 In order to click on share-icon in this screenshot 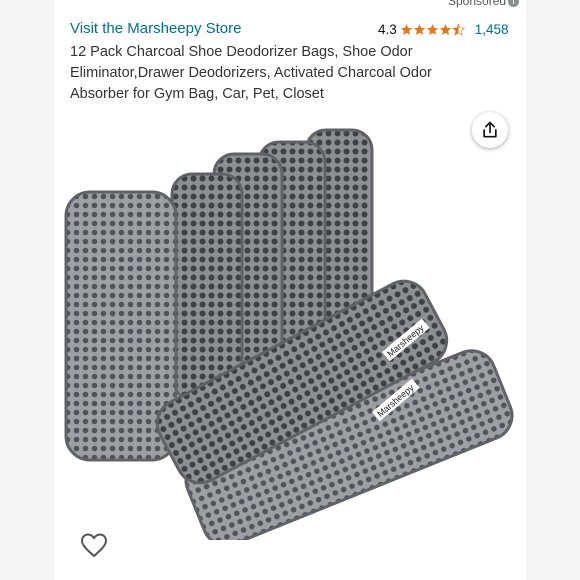, I will do `click(490, 129)`.